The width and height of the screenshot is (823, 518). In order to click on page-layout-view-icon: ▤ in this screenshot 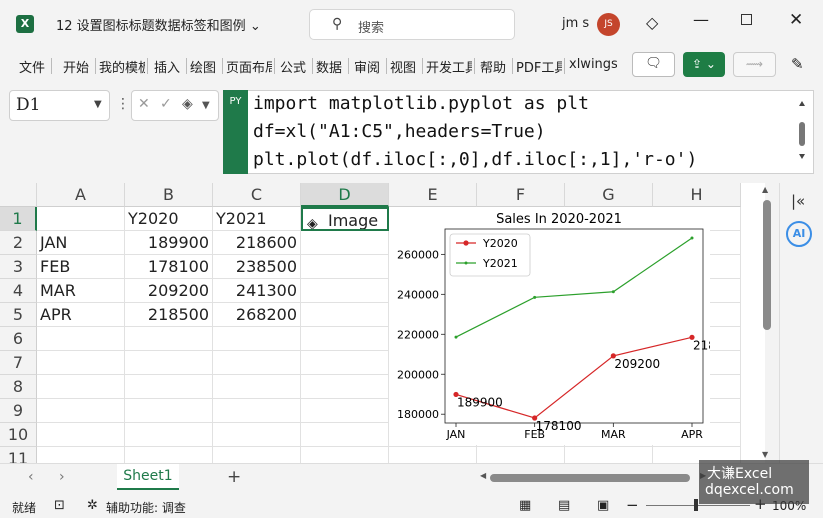, I will do `click(564, 505)`.